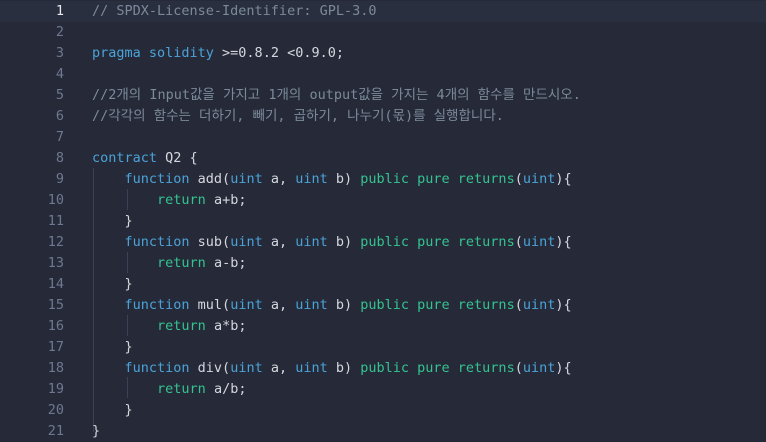  What do you see at coordinates (278, 53) in the screenshot?
I see `code-token: >=0.8.2 <0.9.0;` at bounding box center [278, 53].